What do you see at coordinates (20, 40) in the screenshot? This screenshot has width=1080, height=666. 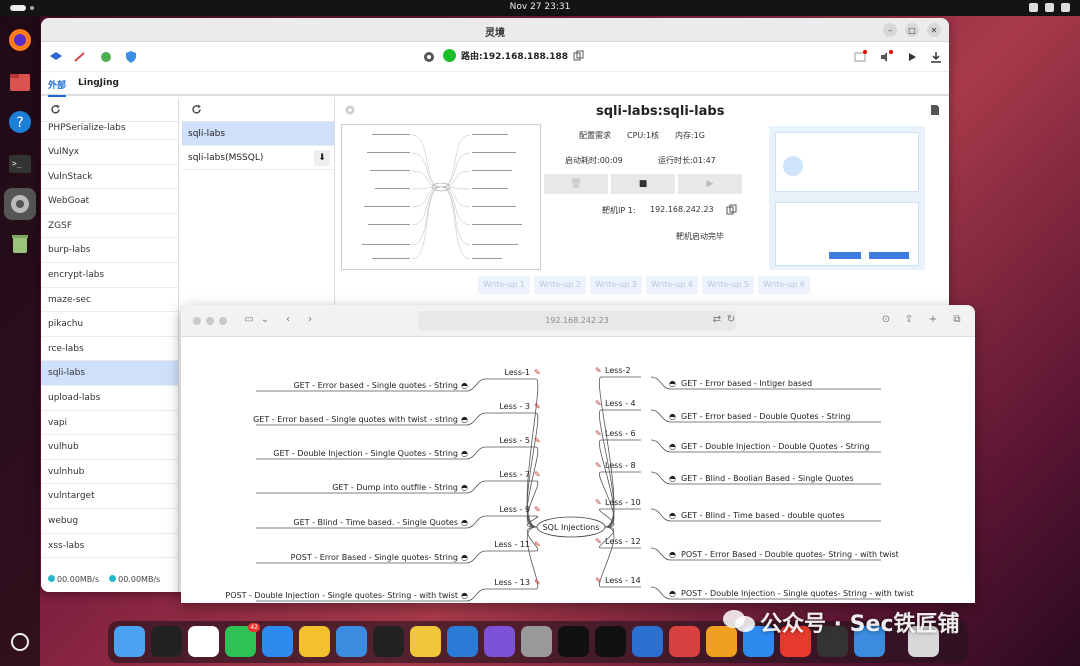 I see `firefox-icon` at bounding box center [20, 40].